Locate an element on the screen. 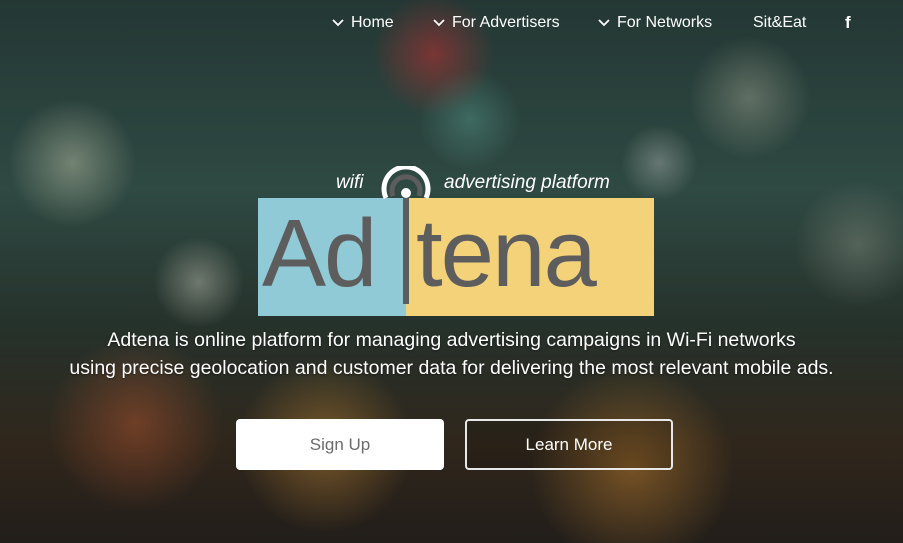 The width and height of the screenshot is (903, 543). facebook-icon: f is located at coordinates (848, 23).